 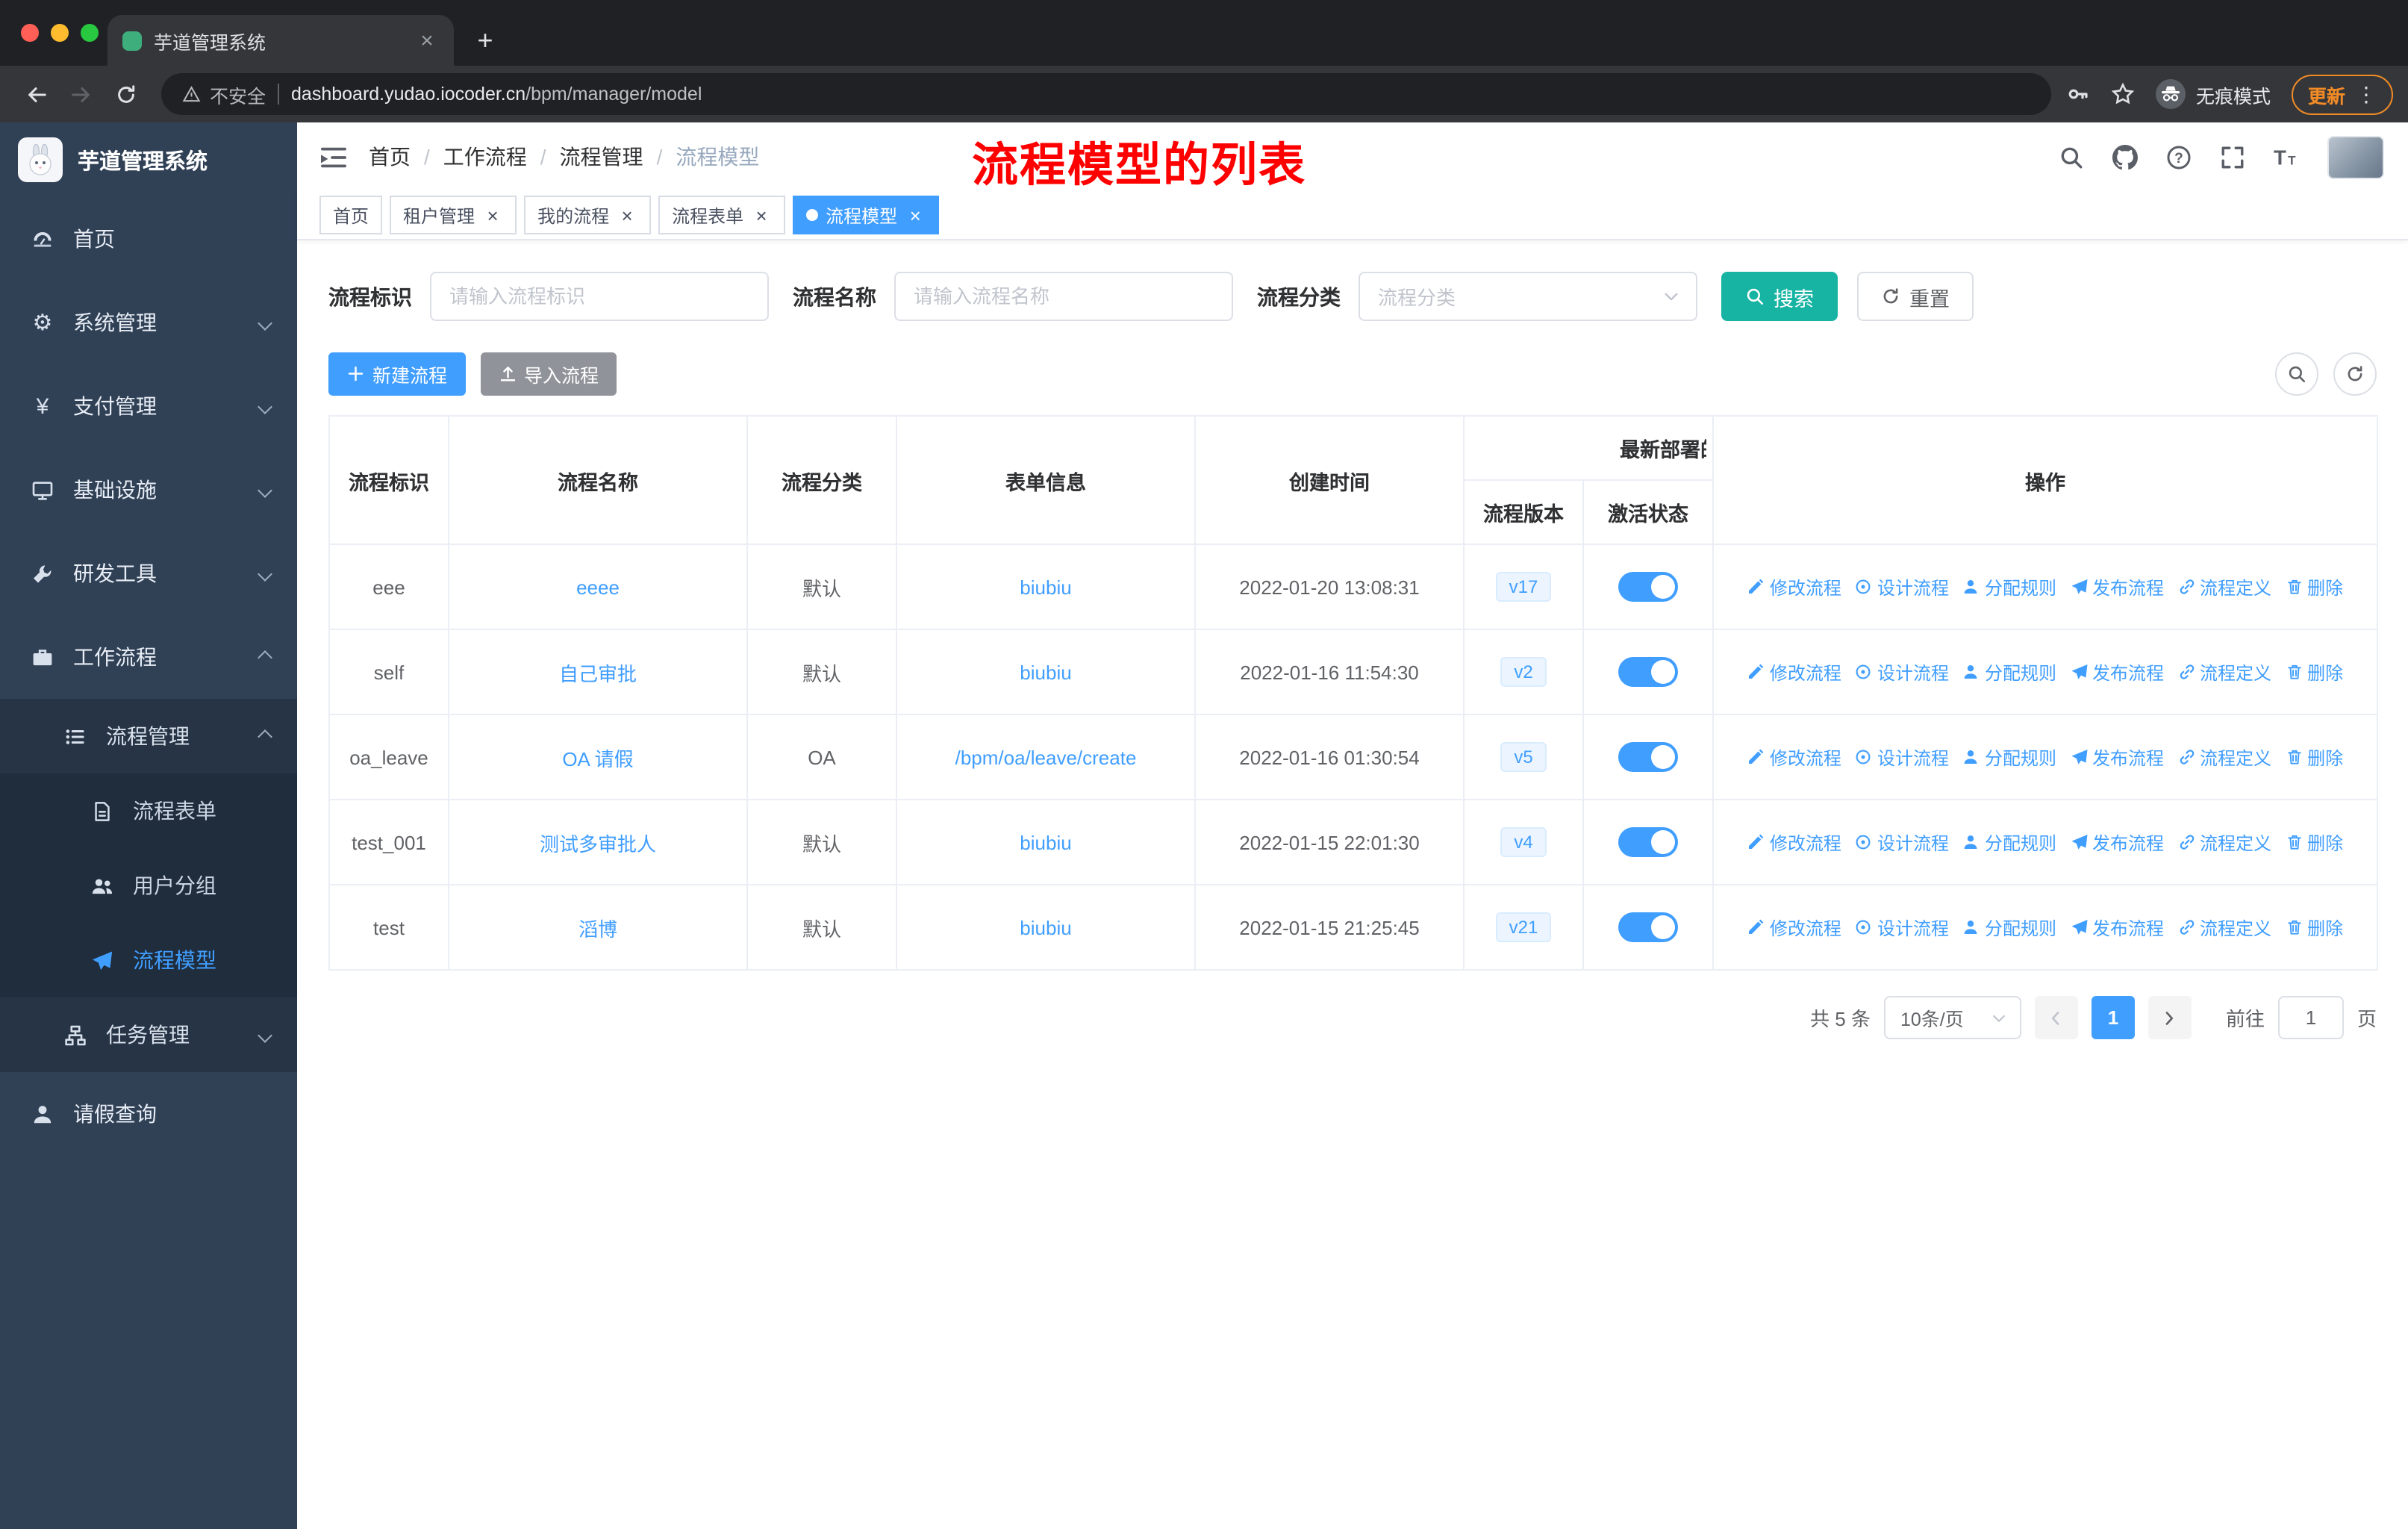 I want to click on goto-page-input, so click(x=2310, y=1018).